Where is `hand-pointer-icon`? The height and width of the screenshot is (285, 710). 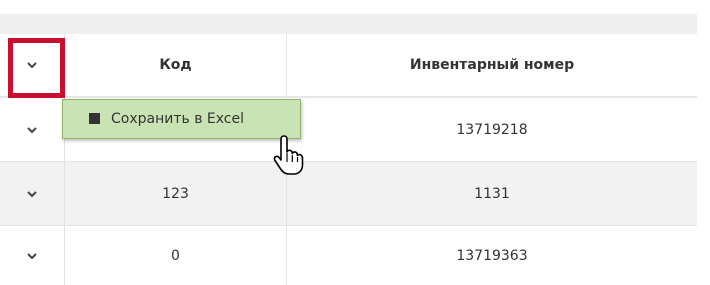
hand-pointer-icon is located at coordinates (288, 155).